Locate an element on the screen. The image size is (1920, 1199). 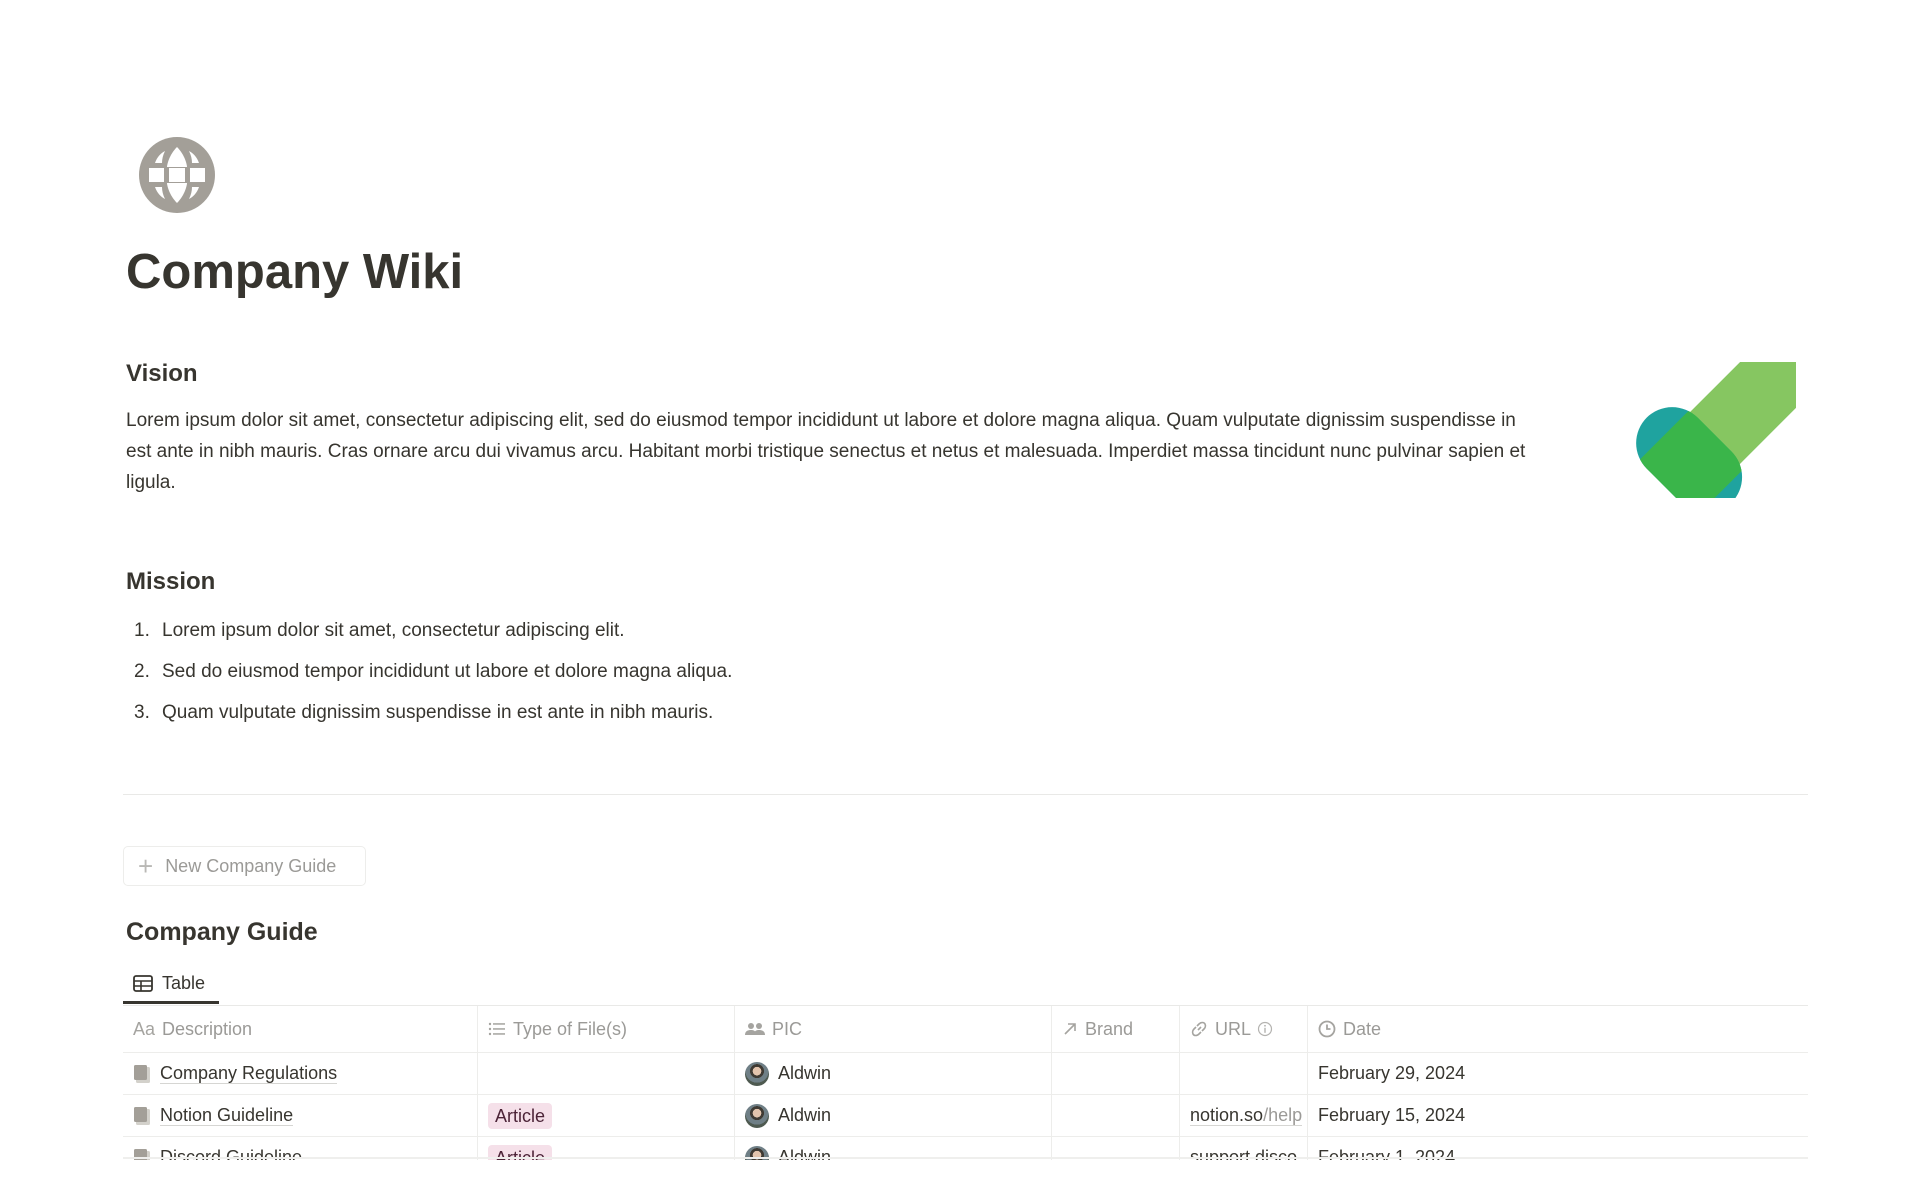
page-title: Company Wiki is located at coordinates (294, 272).